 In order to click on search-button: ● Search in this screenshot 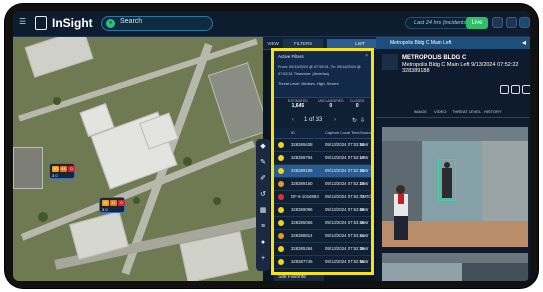, I will do `click(157, 23)`.